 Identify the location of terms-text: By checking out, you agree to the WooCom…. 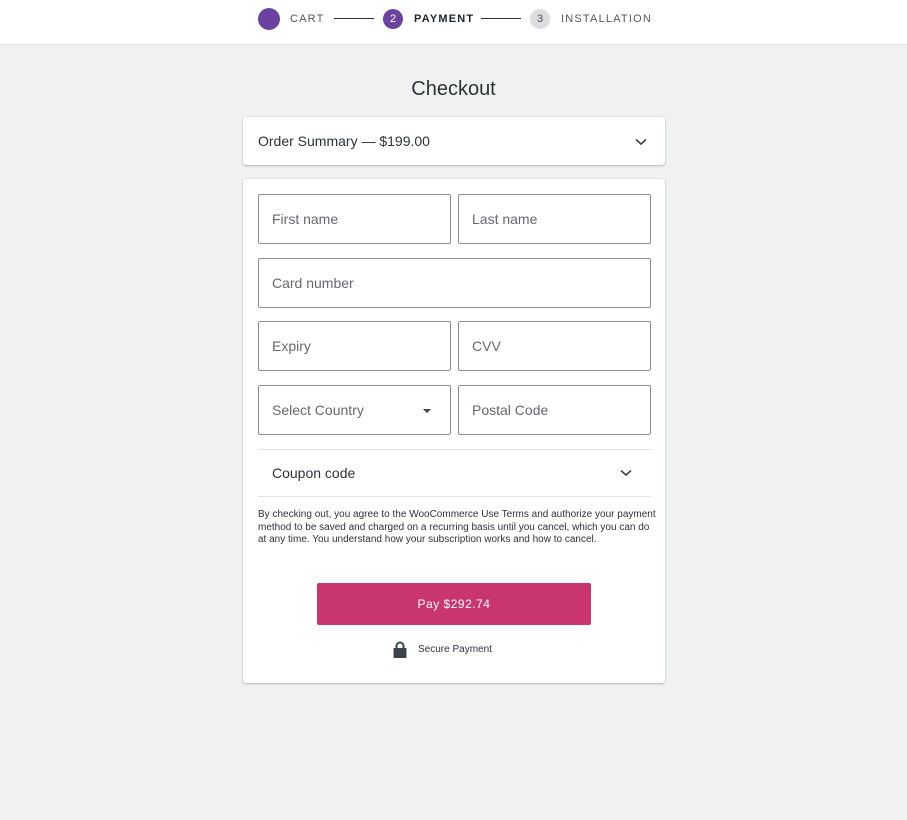
(457, 527).